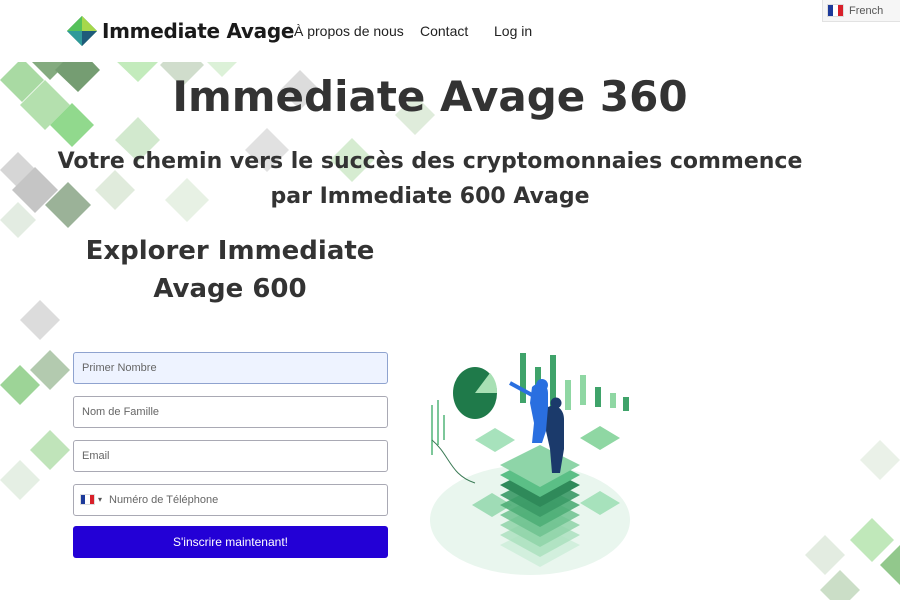 This screenshot has height=600, width=900. I want to click on first-name-field, so click(230, 368).